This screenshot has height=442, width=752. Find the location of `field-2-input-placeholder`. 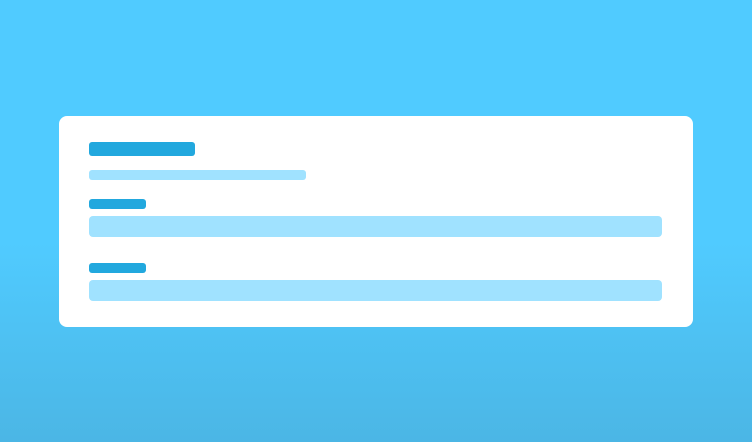

field-2-input-placeholder is located at coordinates (375, 290).